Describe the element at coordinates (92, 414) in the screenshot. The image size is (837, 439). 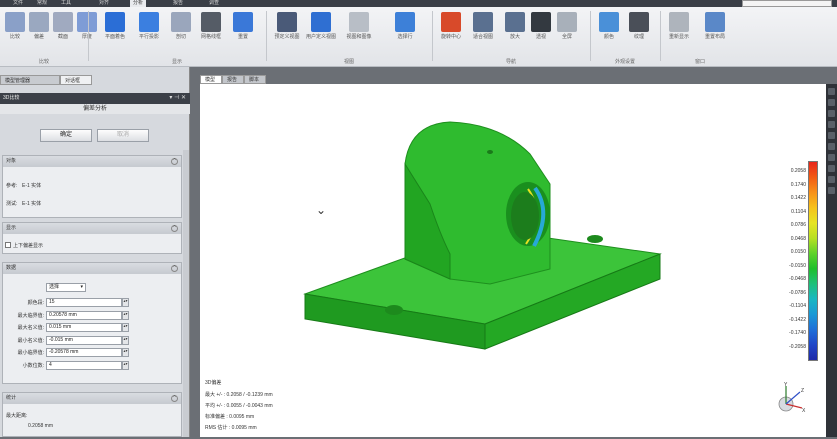
I see `stats-section: 统计 ^` at that location.